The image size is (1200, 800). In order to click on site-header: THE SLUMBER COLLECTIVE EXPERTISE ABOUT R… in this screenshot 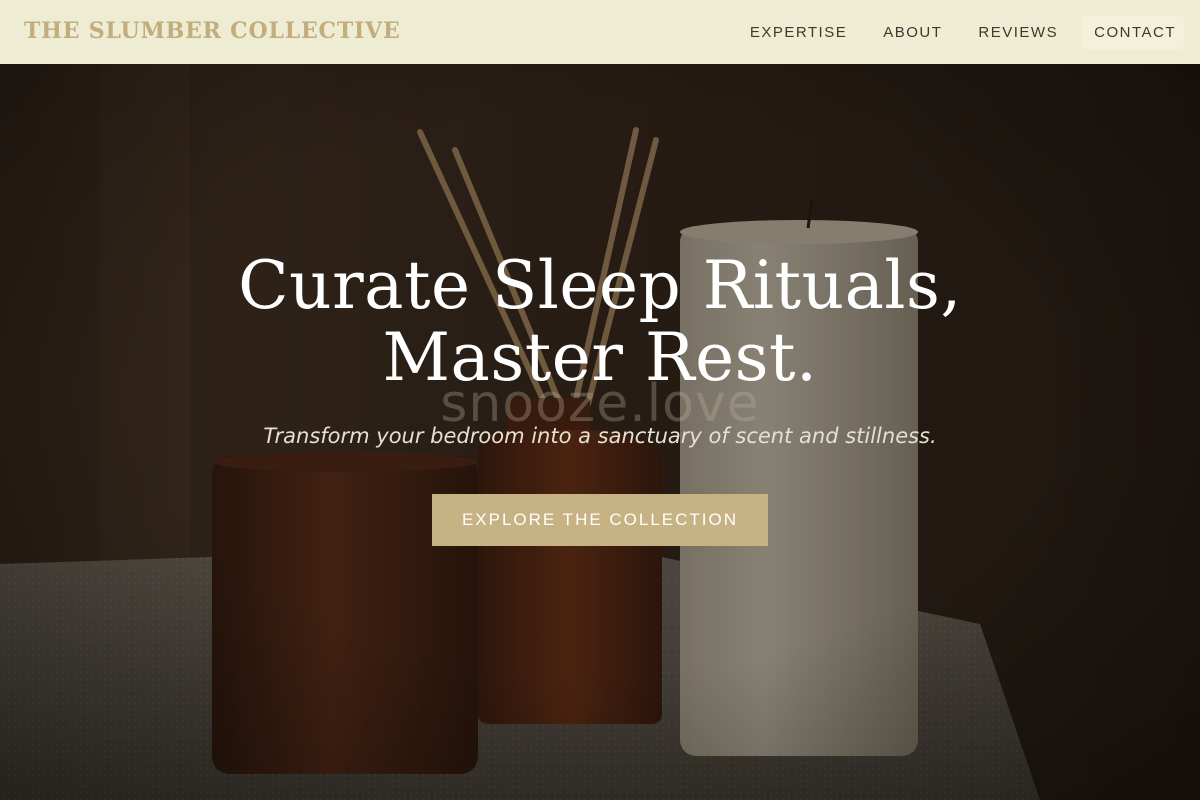, I will do `click(600, 32)`.